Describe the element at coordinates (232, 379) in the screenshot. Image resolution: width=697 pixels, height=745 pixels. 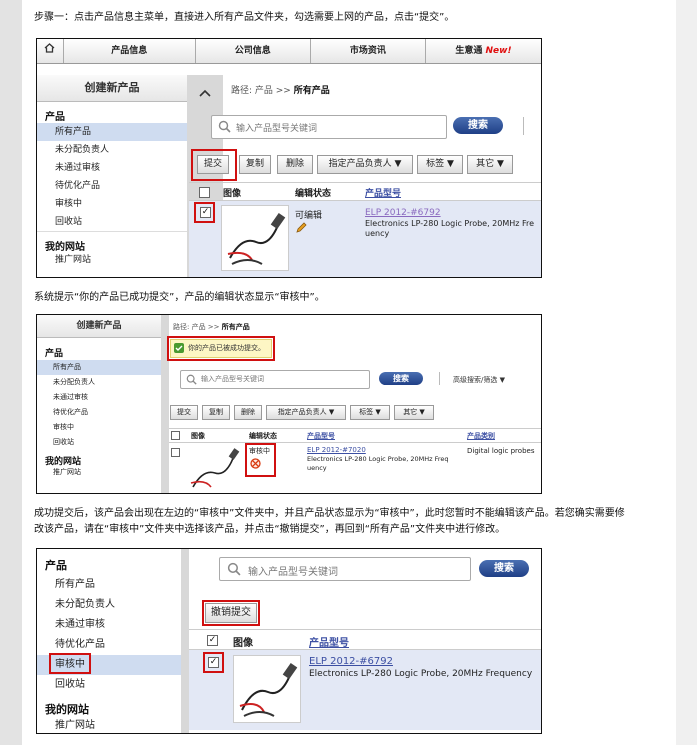
I see `search-placeholder-2: 输入产品型号关键词` at that location.